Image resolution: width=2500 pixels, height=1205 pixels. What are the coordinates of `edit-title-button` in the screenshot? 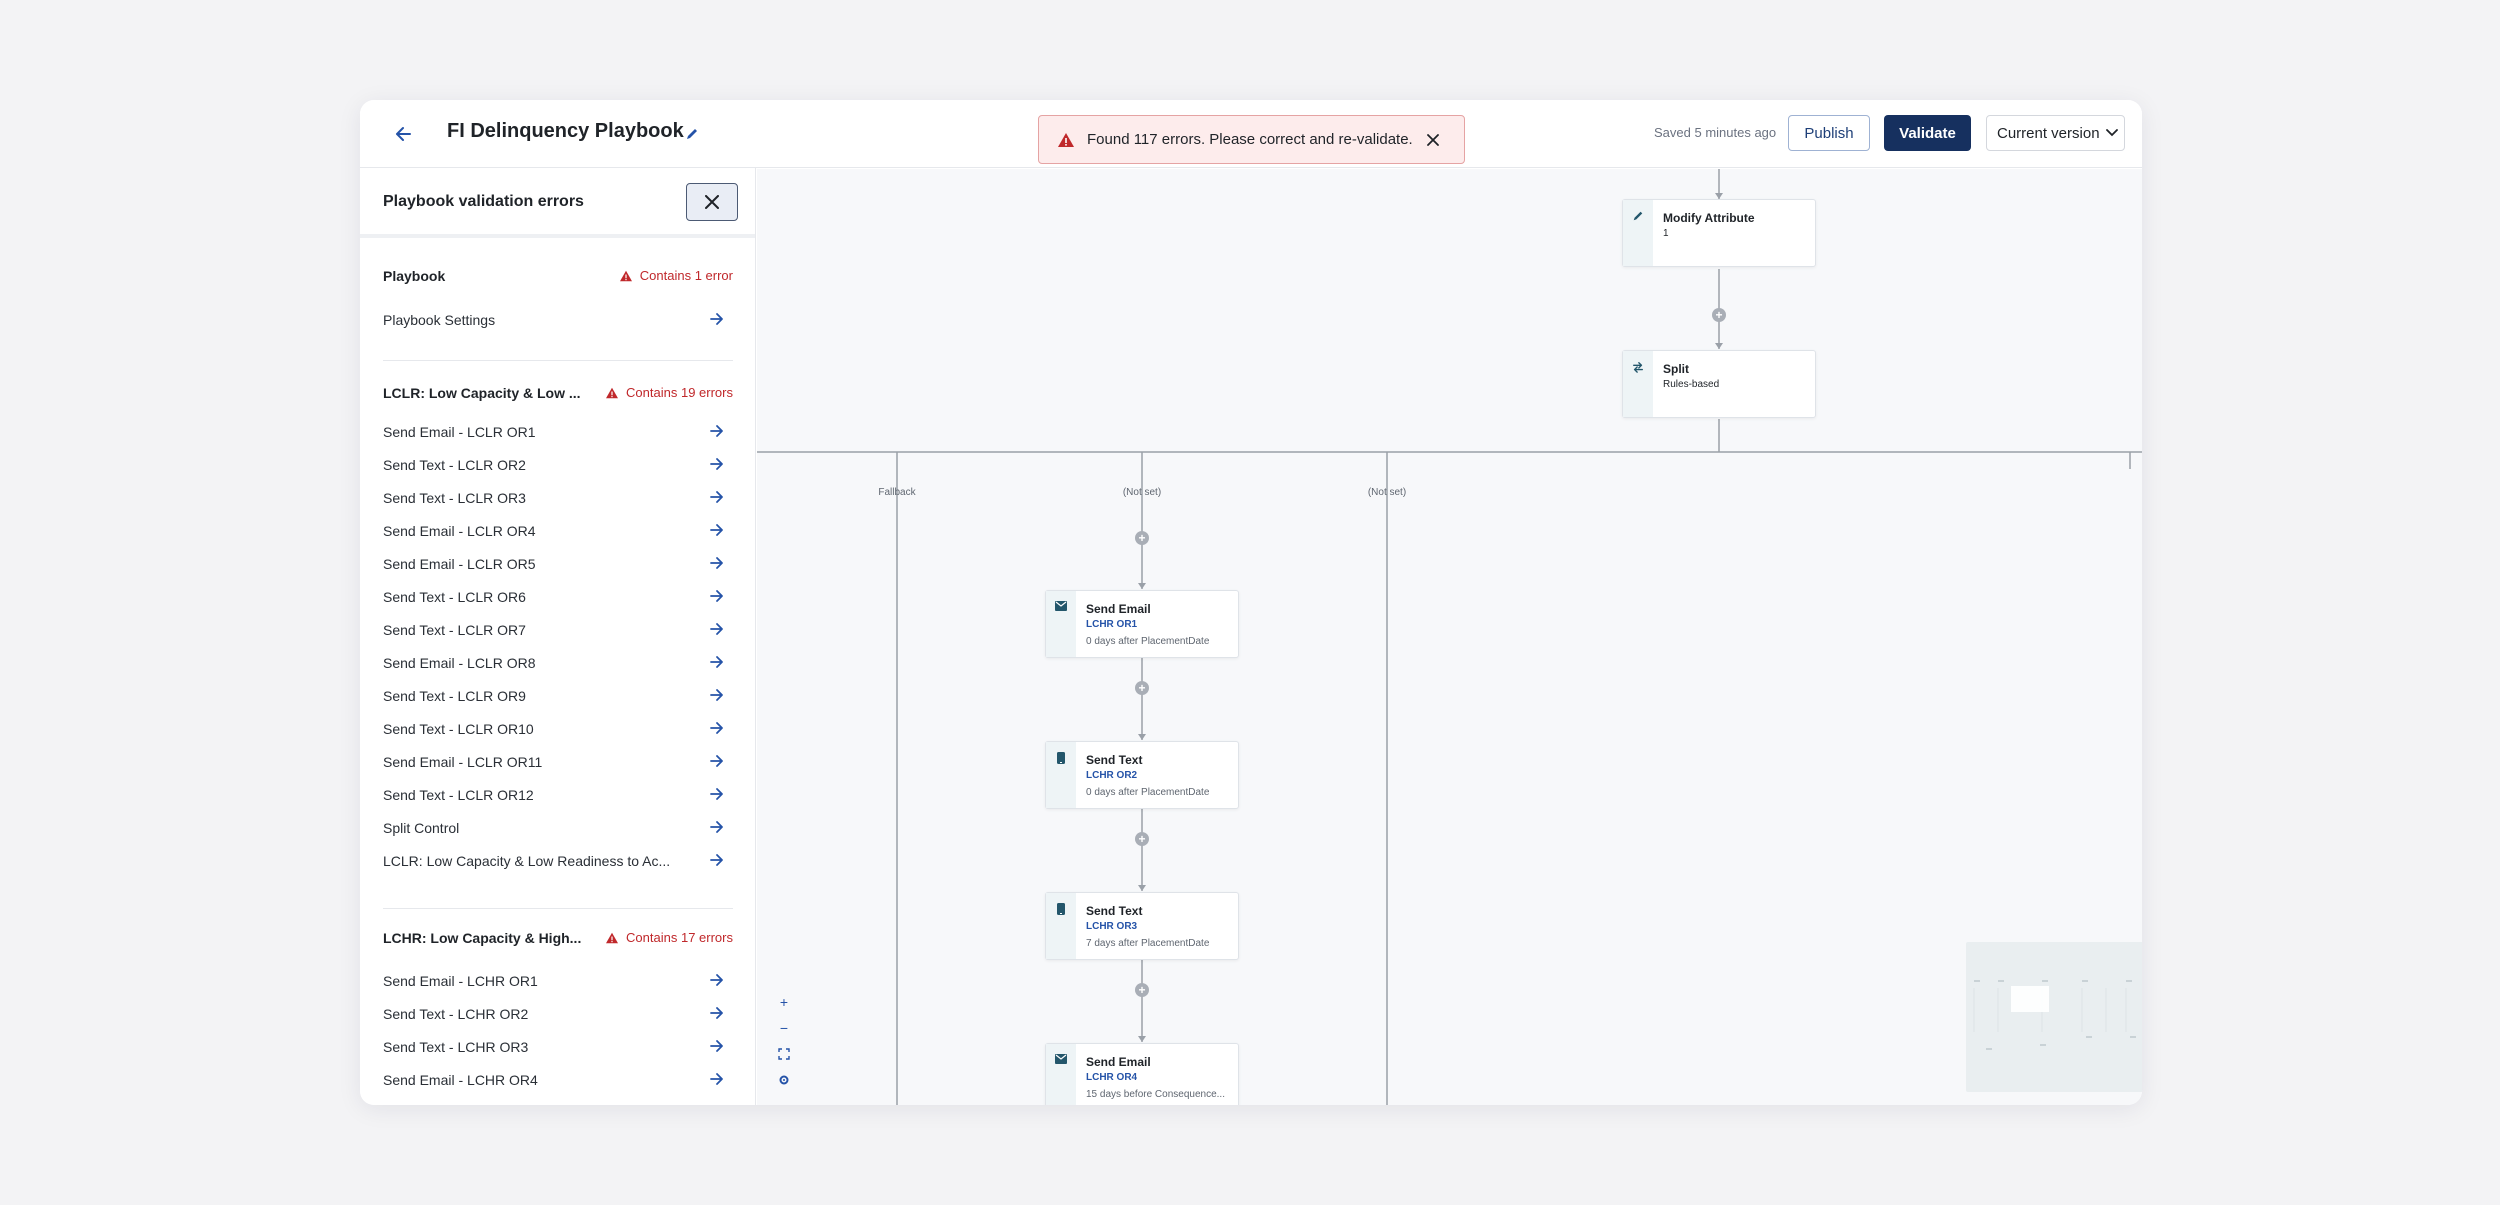 It's located at (692, 134).